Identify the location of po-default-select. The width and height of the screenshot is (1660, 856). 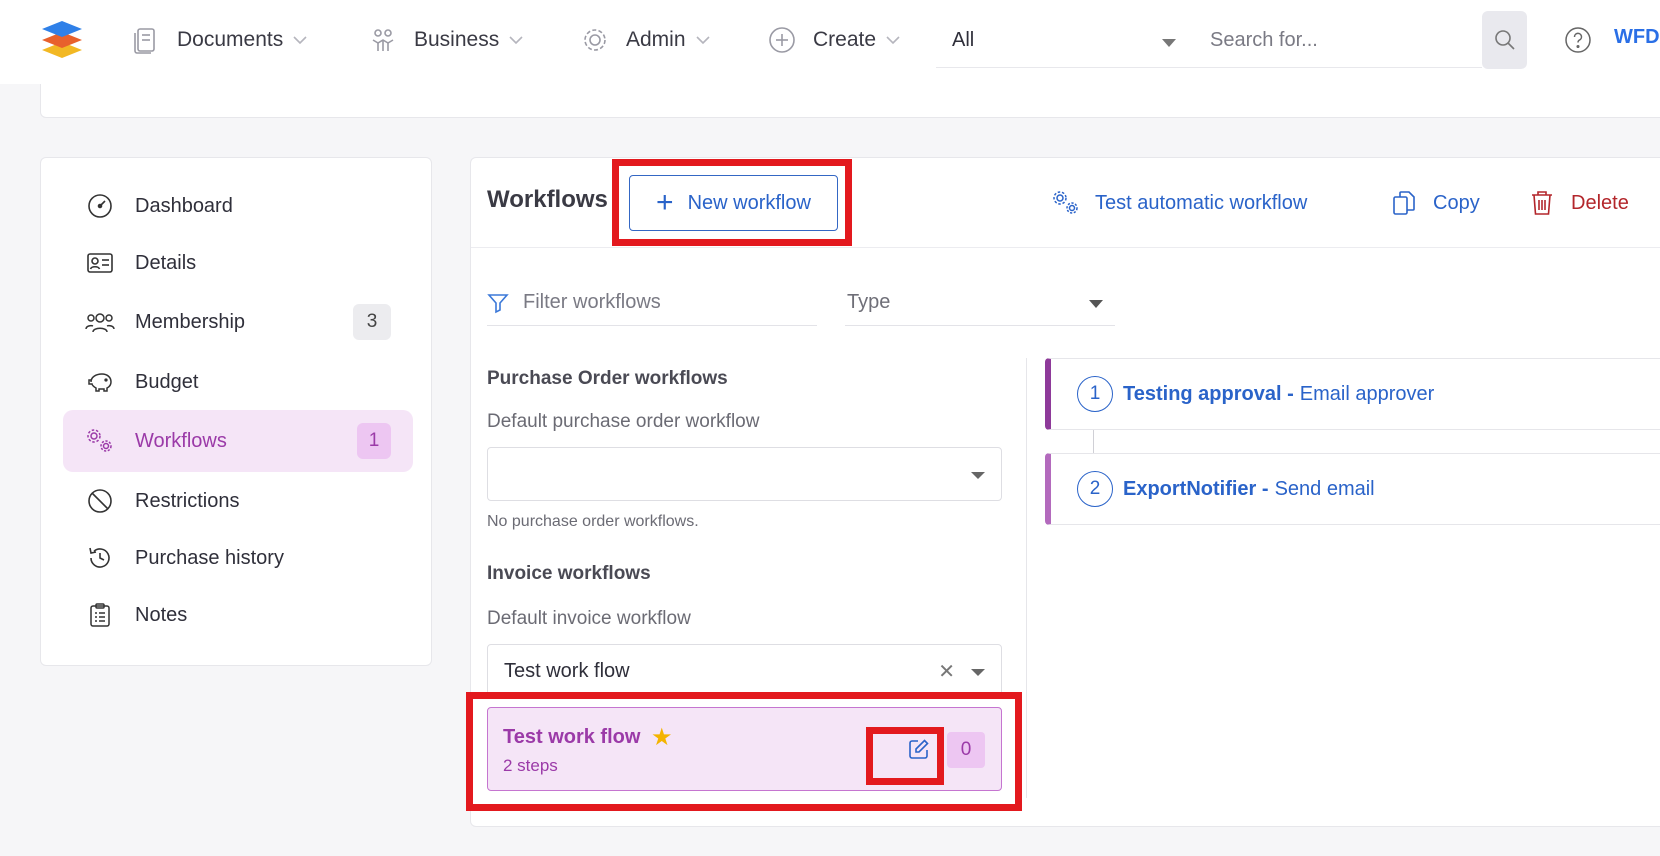
(744, 474).